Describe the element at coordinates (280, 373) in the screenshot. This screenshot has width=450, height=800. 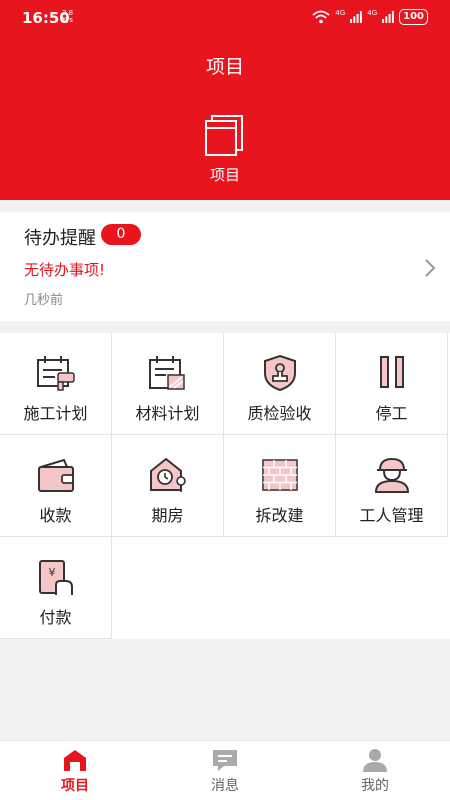
I see `quality-inspection-icon` at that location.